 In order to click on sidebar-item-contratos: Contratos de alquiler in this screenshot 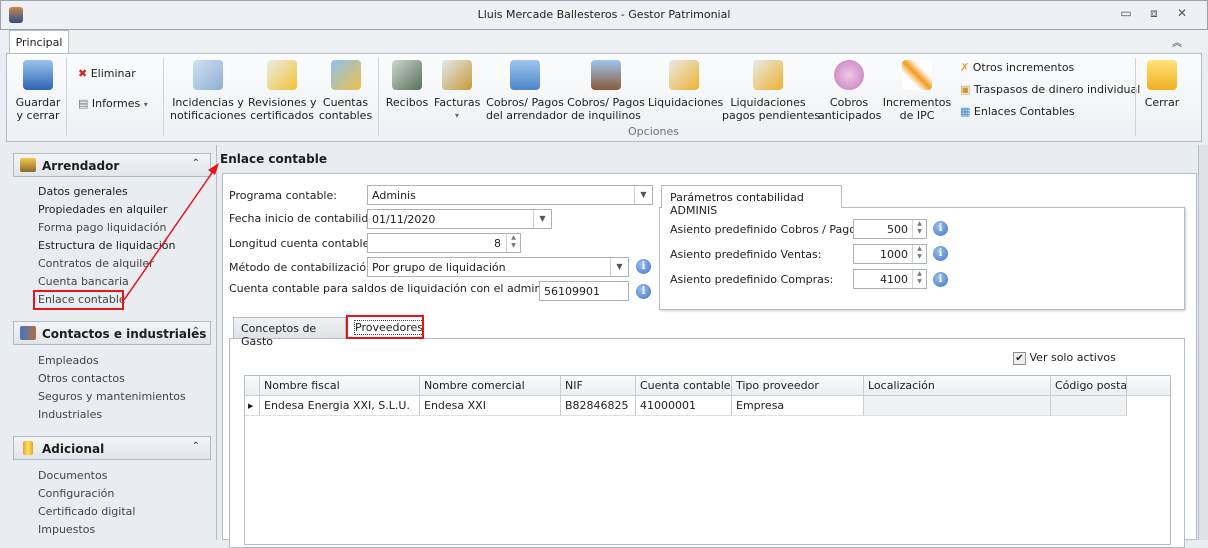, I will do `click(96, 263)`.